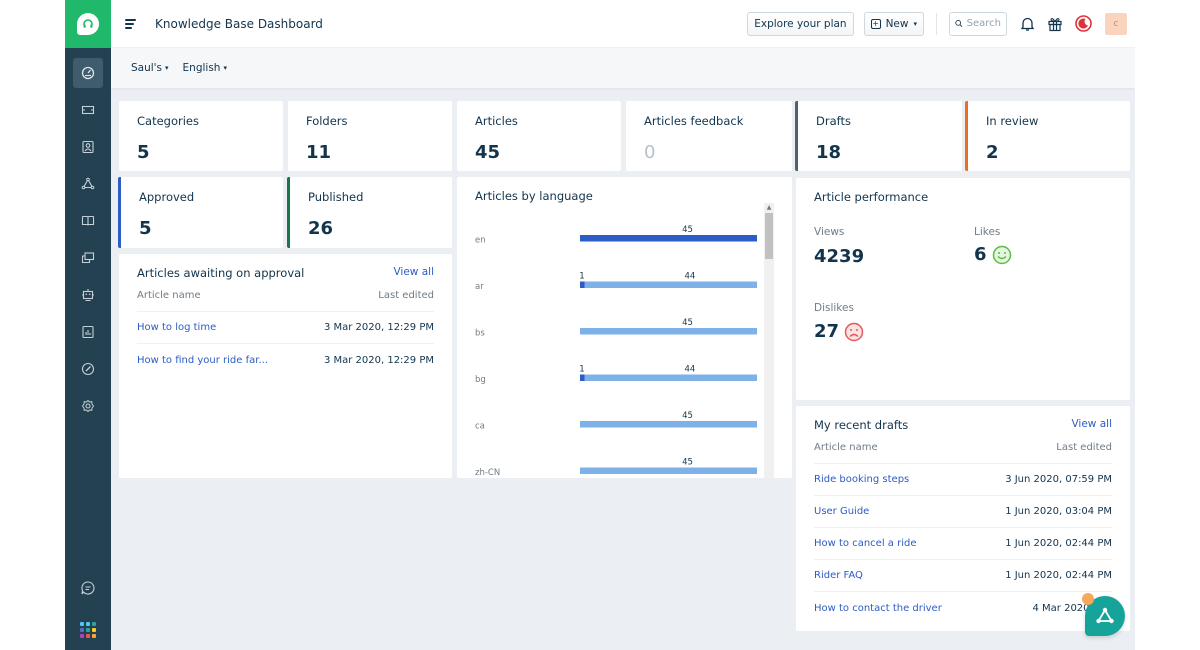 The image size is (1200, 650). What do you see at coordinates (963, 608) in the screenshot?
I see `table-row: How to contact the driver 4 Mar 2020, 02:` at bounding box center [963, 608].